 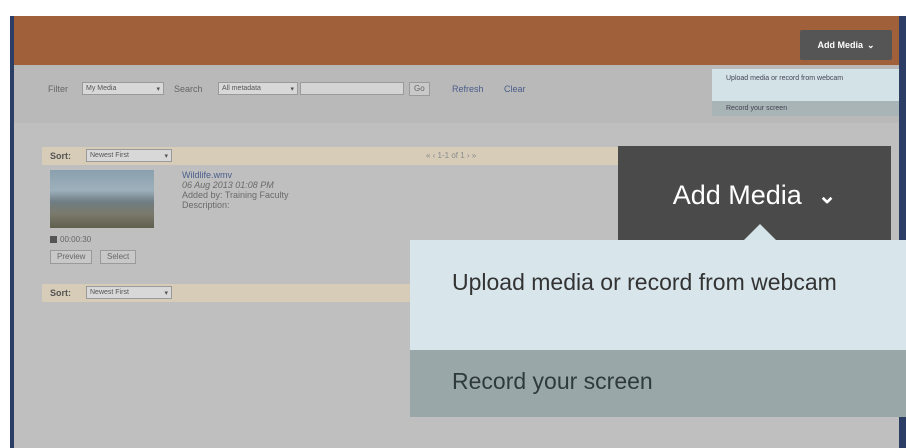 I want to click on search-scope-select: All metadata ▾, so click(x=258, y=88).